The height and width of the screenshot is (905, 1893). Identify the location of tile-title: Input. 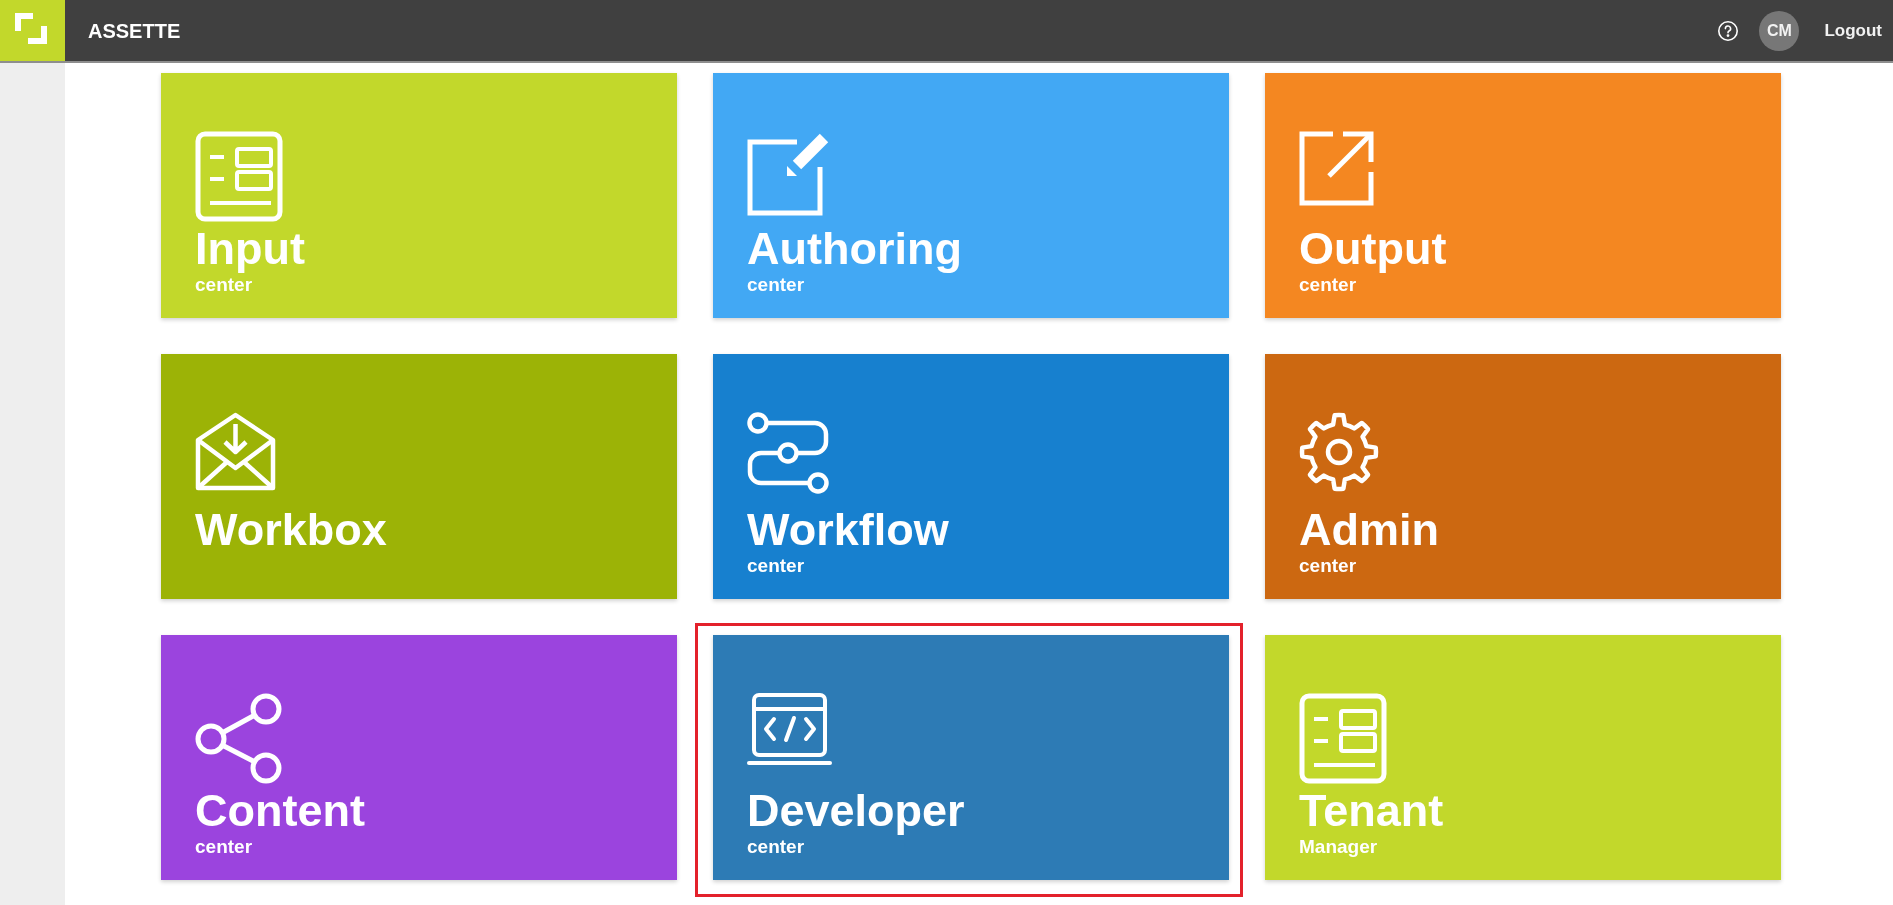
(250, 249).